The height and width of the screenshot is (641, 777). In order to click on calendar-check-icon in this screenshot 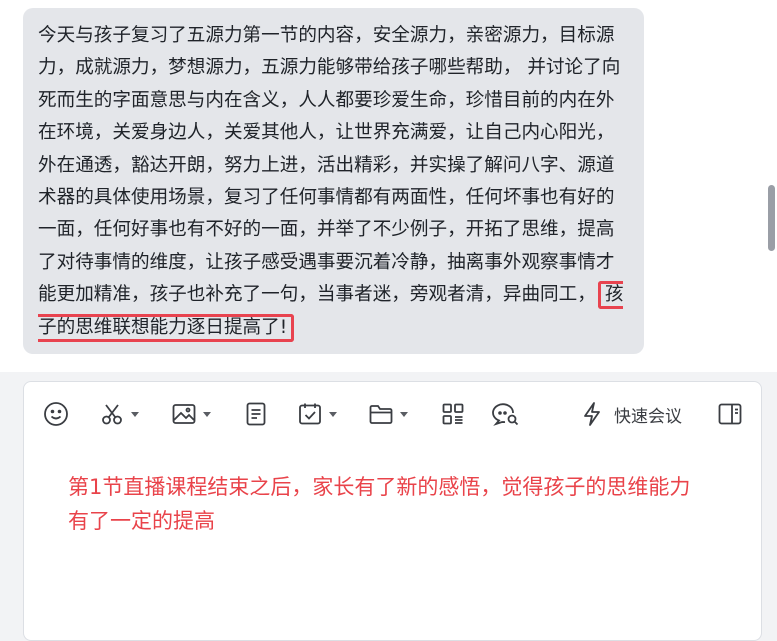, I will do `click(310, 414)`.